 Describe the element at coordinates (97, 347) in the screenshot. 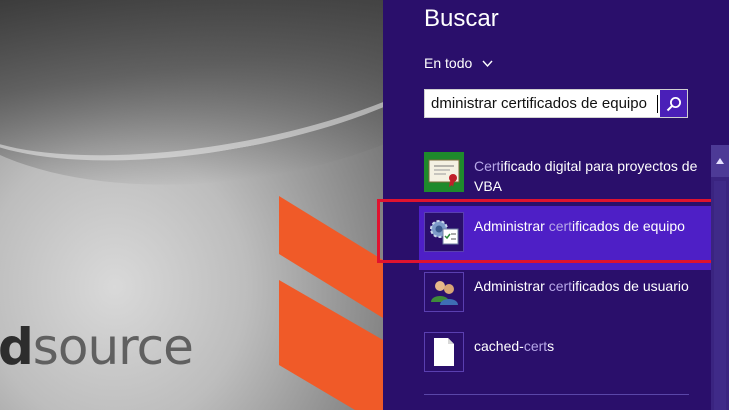

I see `brand-wordmark: dsource` at that location.